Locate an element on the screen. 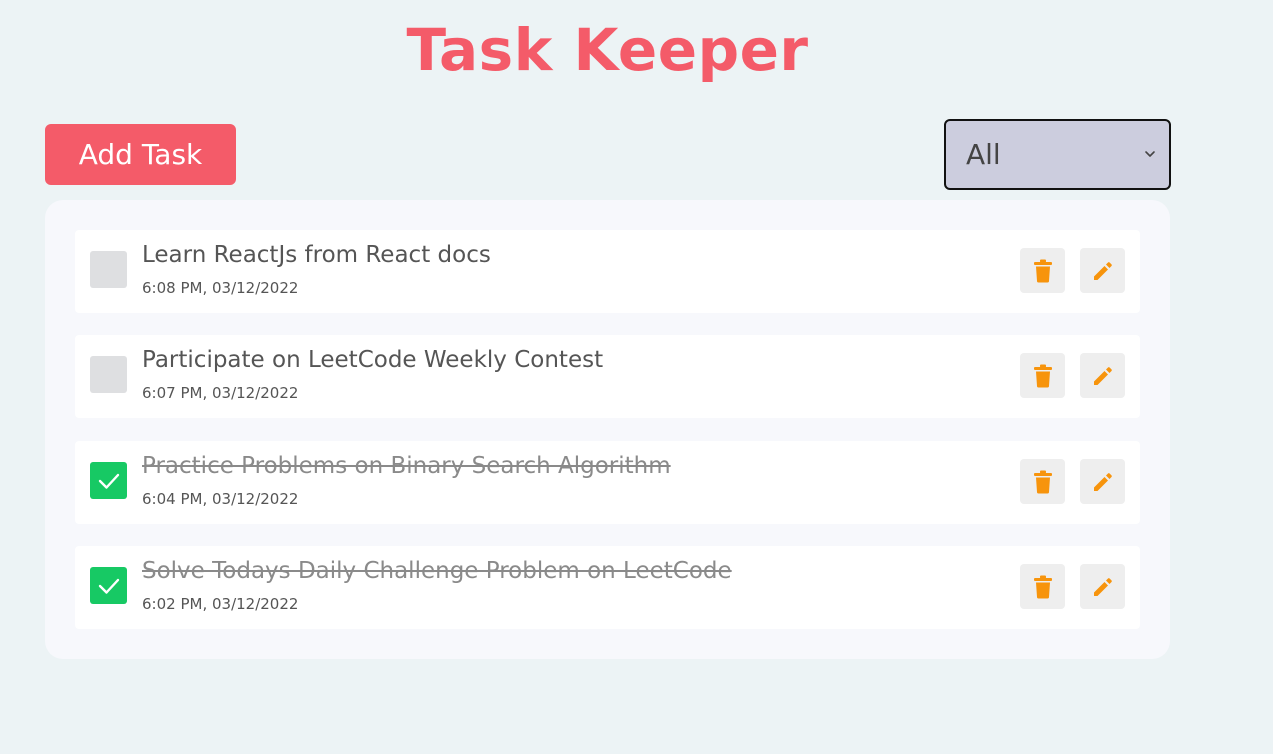 The height and width of the screenshot is (754, 1273). filter-selected-value: All is located at coordinates (983, 154).